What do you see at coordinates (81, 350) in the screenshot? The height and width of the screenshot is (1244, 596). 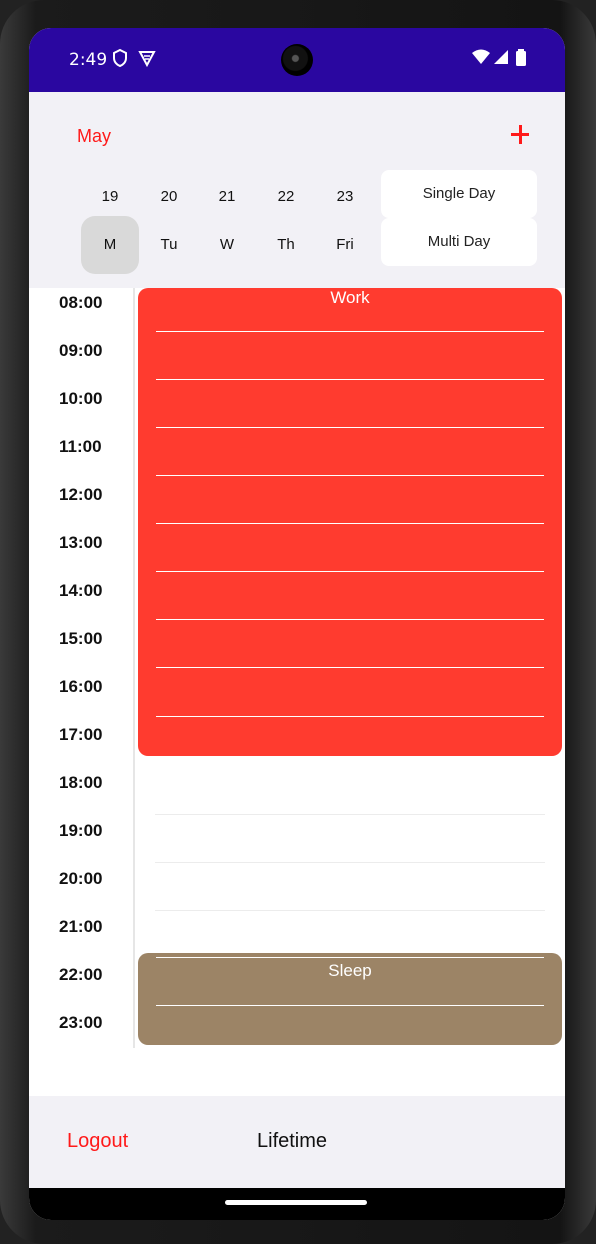 I see `time-label: 09:00` at bounding box center [81, 350].